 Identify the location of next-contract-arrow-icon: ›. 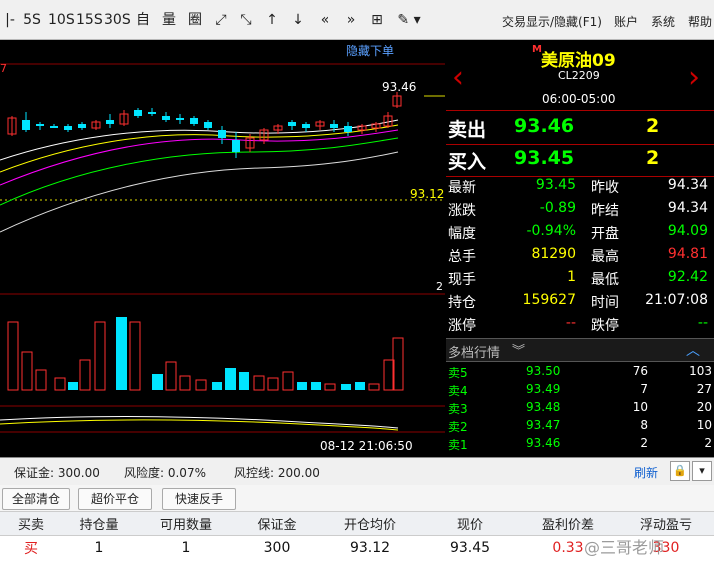
(694, 77).